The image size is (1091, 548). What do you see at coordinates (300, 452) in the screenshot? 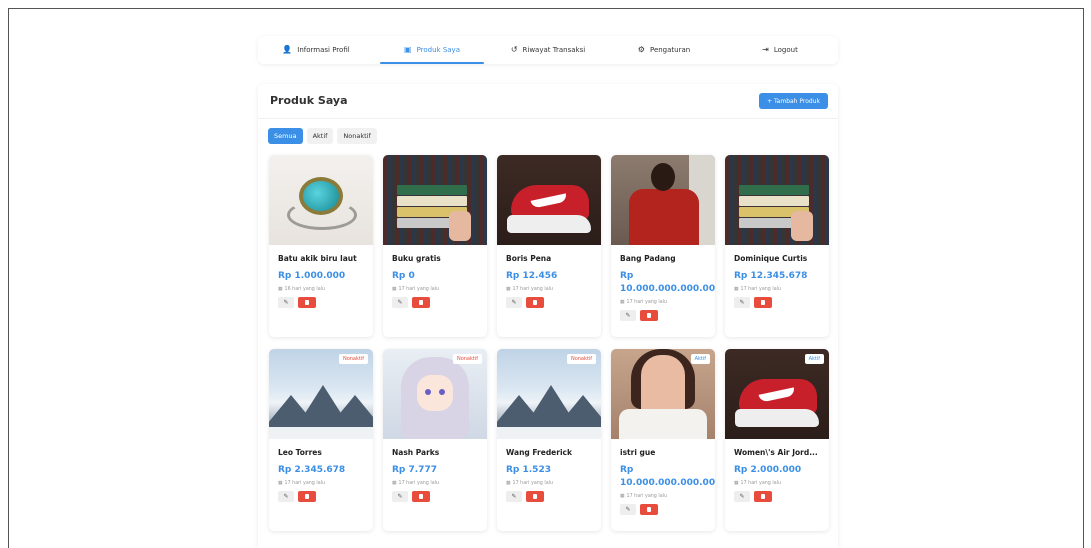
I see `product-name: Leo Torres` at bounding box center [300, 452].